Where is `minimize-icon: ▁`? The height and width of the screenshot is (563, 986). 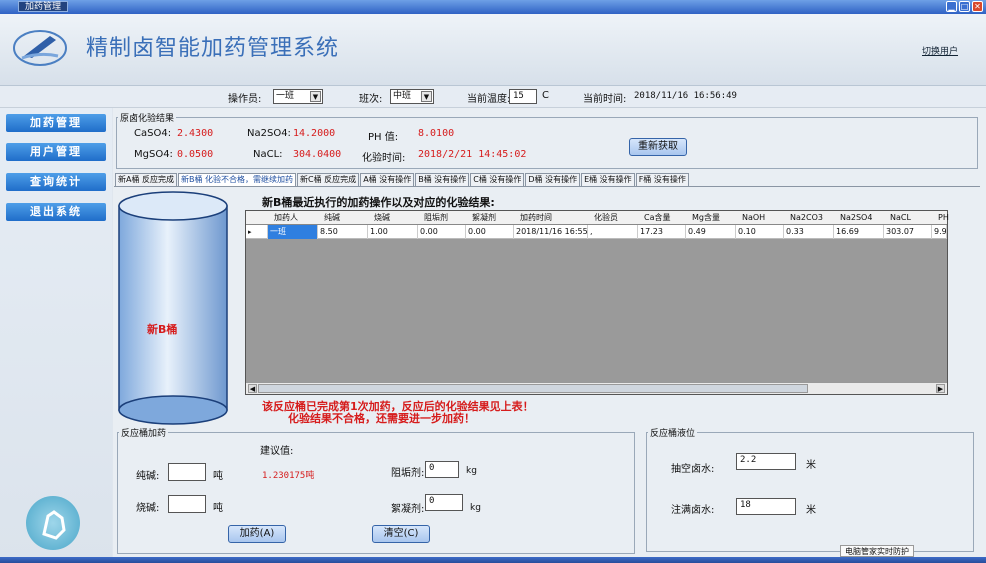
minimize-icon: ▁ is located at coordinates (951, 6).